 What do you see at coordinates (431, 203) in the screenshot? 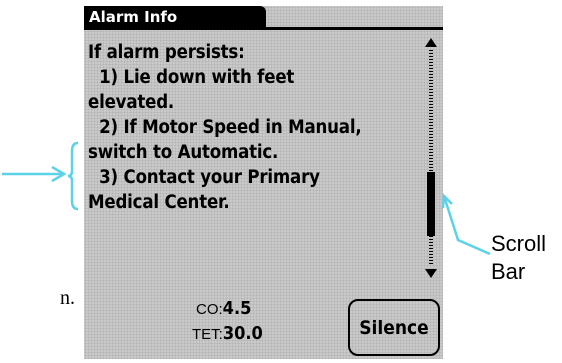
I see `scroll-thumb` at bounding box center [431, 203].